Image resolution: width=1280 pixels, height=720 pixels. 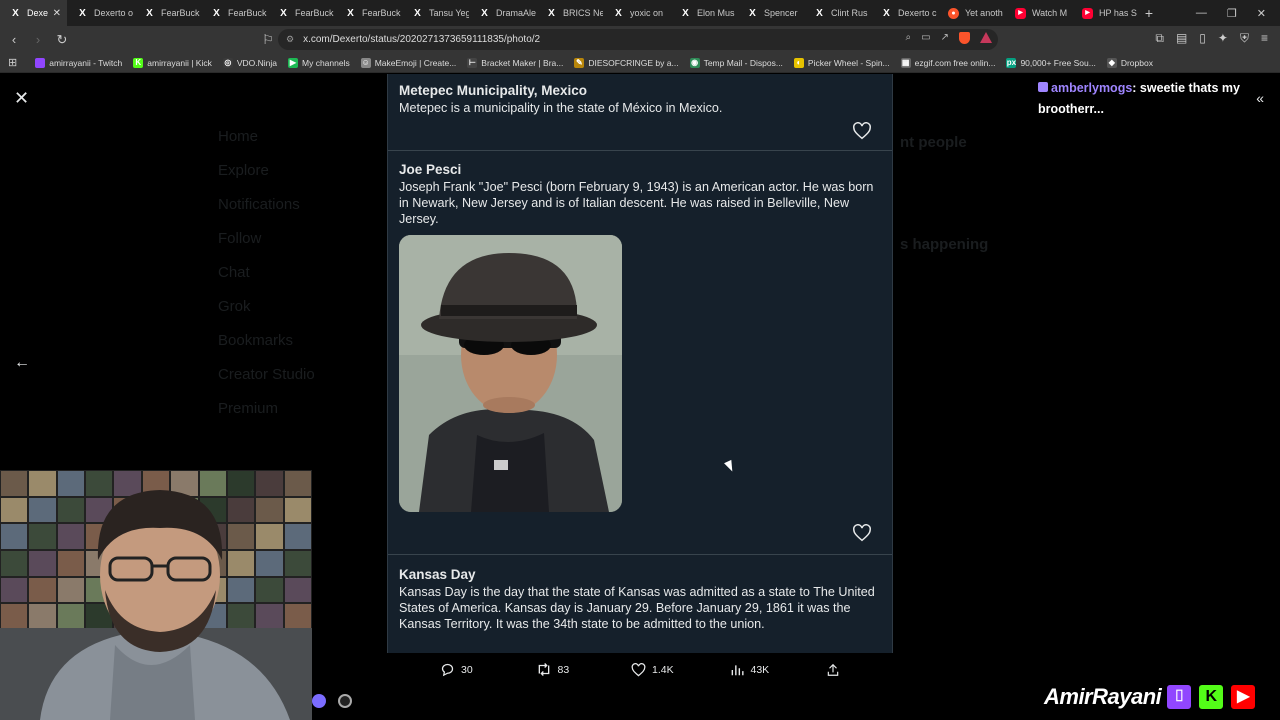 What do you see at coordinates (569, 13) in the screenshot?
I see `browser-tab: X BRICS Ne` at bounding box center [569, 13].